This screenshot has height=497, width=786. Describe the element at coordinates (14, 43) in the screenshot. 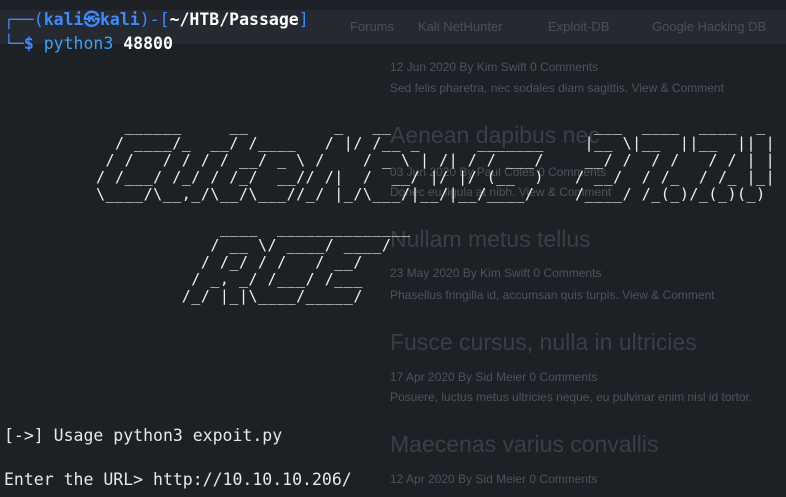

I see `prompt-frame: └─` at that location.